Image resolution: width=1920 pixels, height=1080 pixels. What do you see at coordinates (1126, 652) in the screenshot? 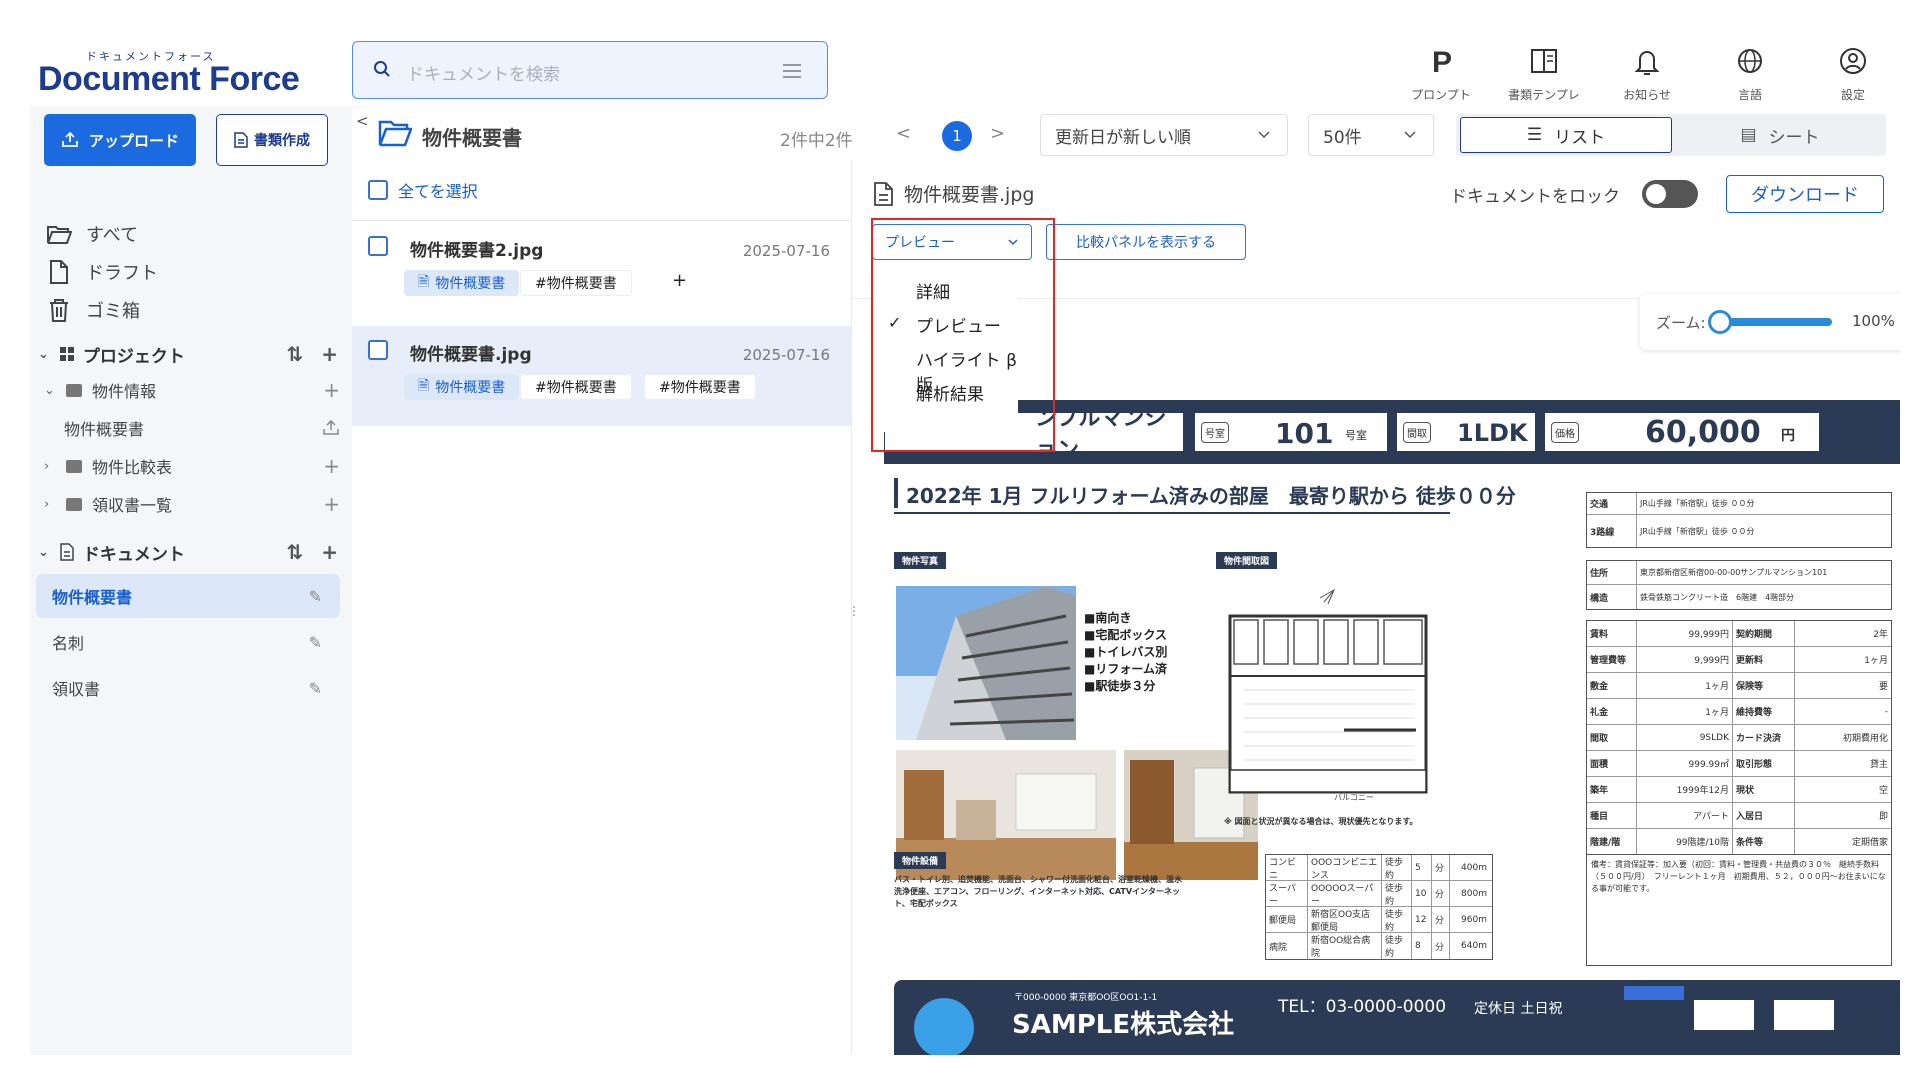
I see `doc-feature: ■トイレバス別` at bounding box center [1126, 652].